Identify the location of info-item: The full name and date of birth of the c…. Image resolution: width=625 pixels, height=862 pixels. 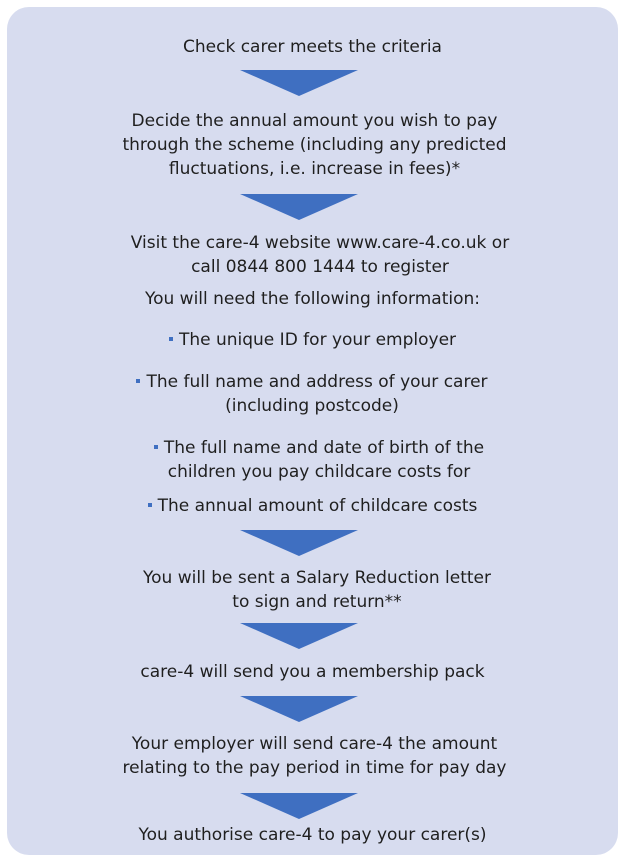
(319, 460).